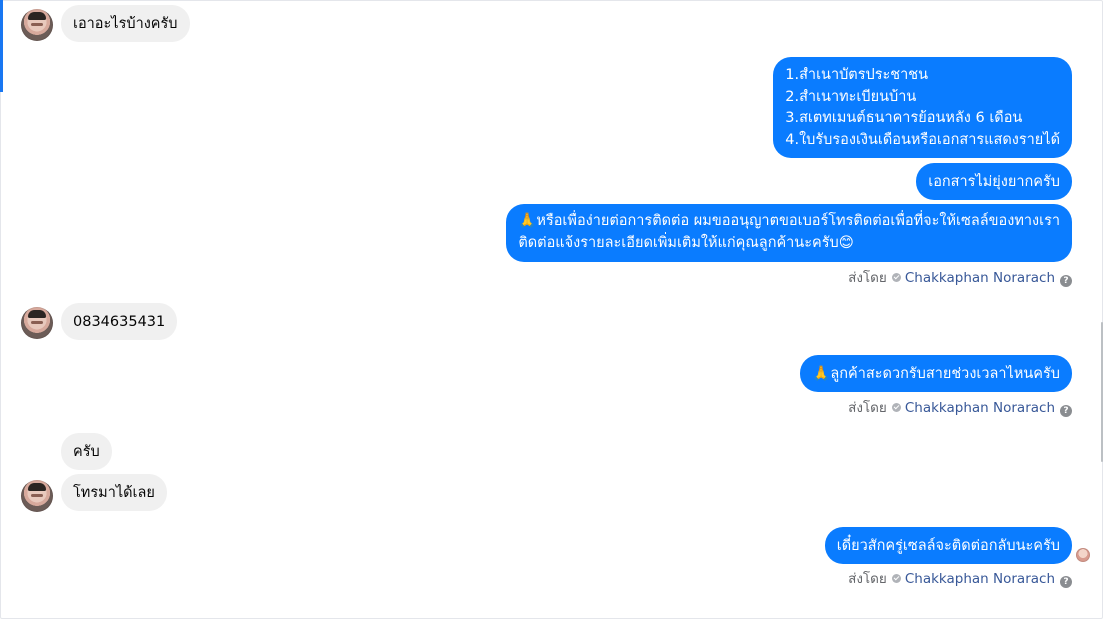  Describe the element at coordinates (114, 492) in the screenshot. I see `incoming-message: โทรมาได้เลย` at that location.